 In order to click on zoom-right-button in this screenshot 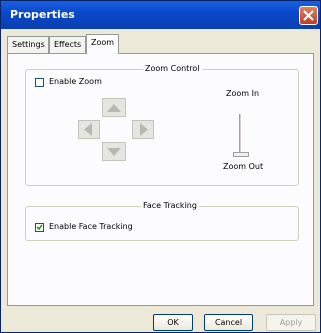, I will do `click(143, 129)`.